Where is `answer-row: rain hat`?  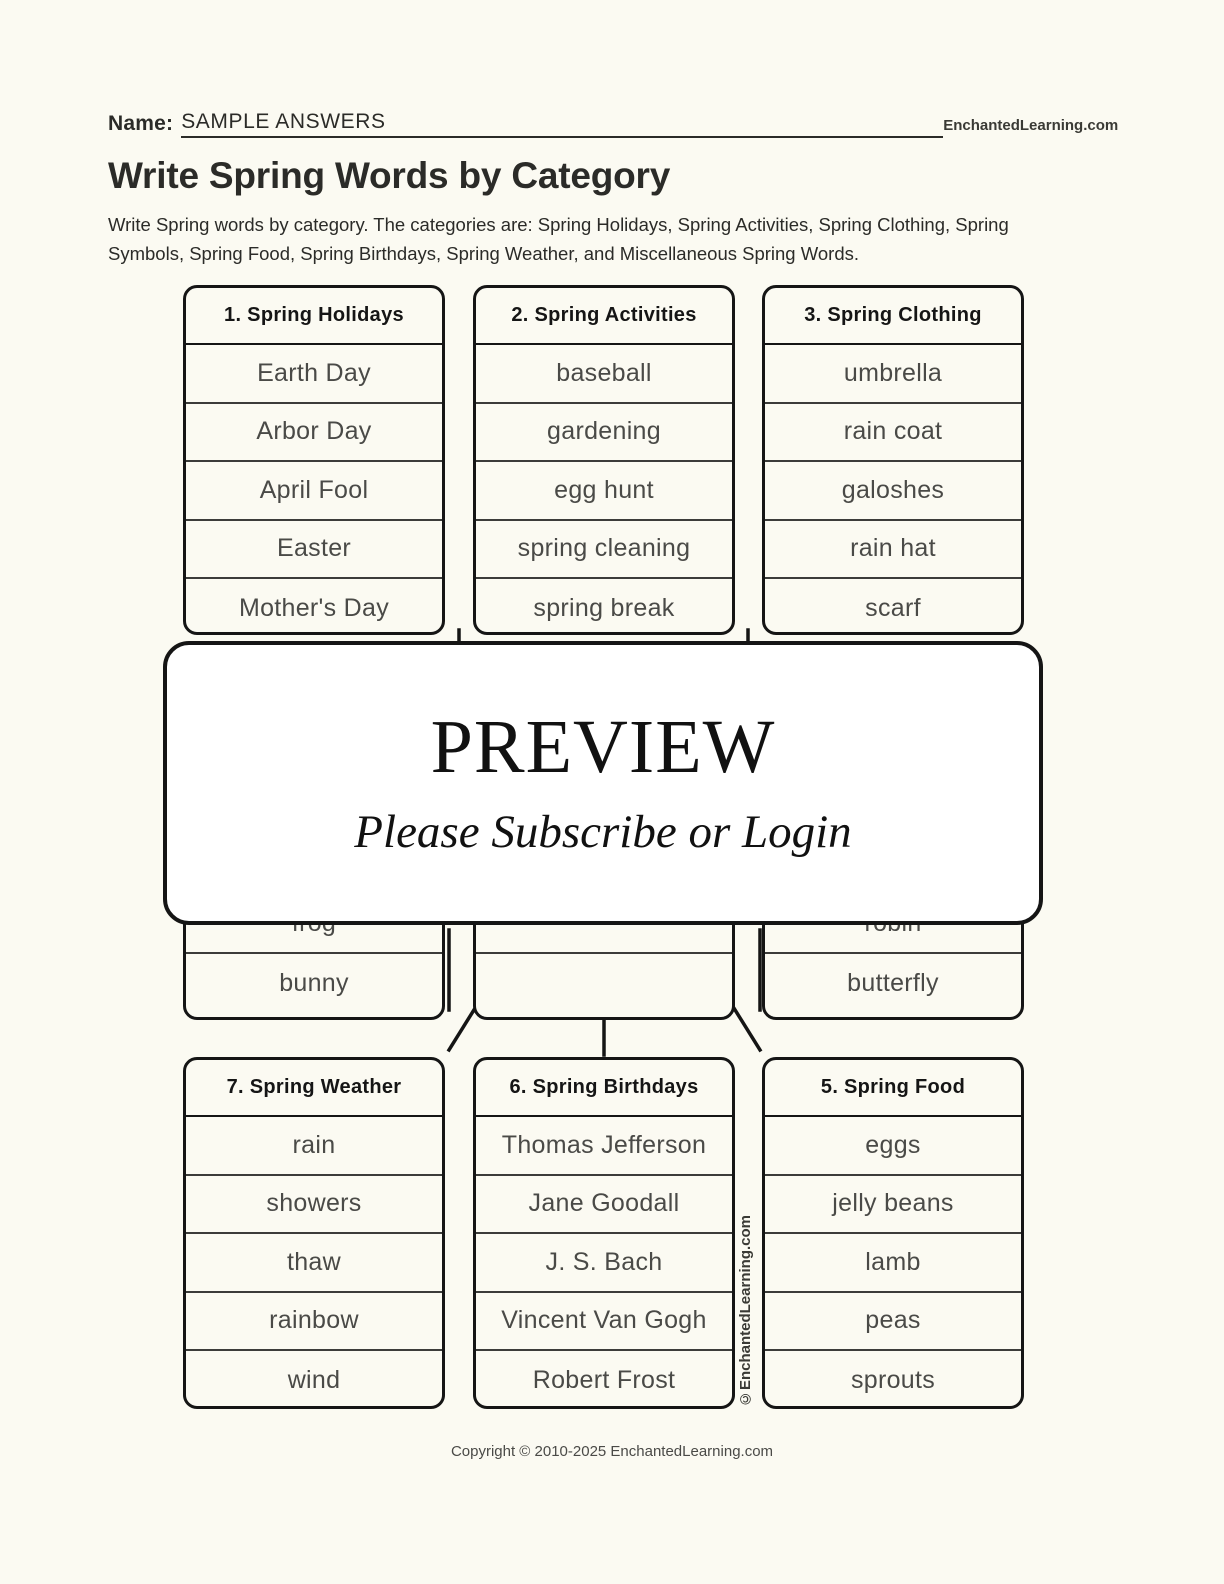
answer-row: rain hat is located at coordinates (893, 550).